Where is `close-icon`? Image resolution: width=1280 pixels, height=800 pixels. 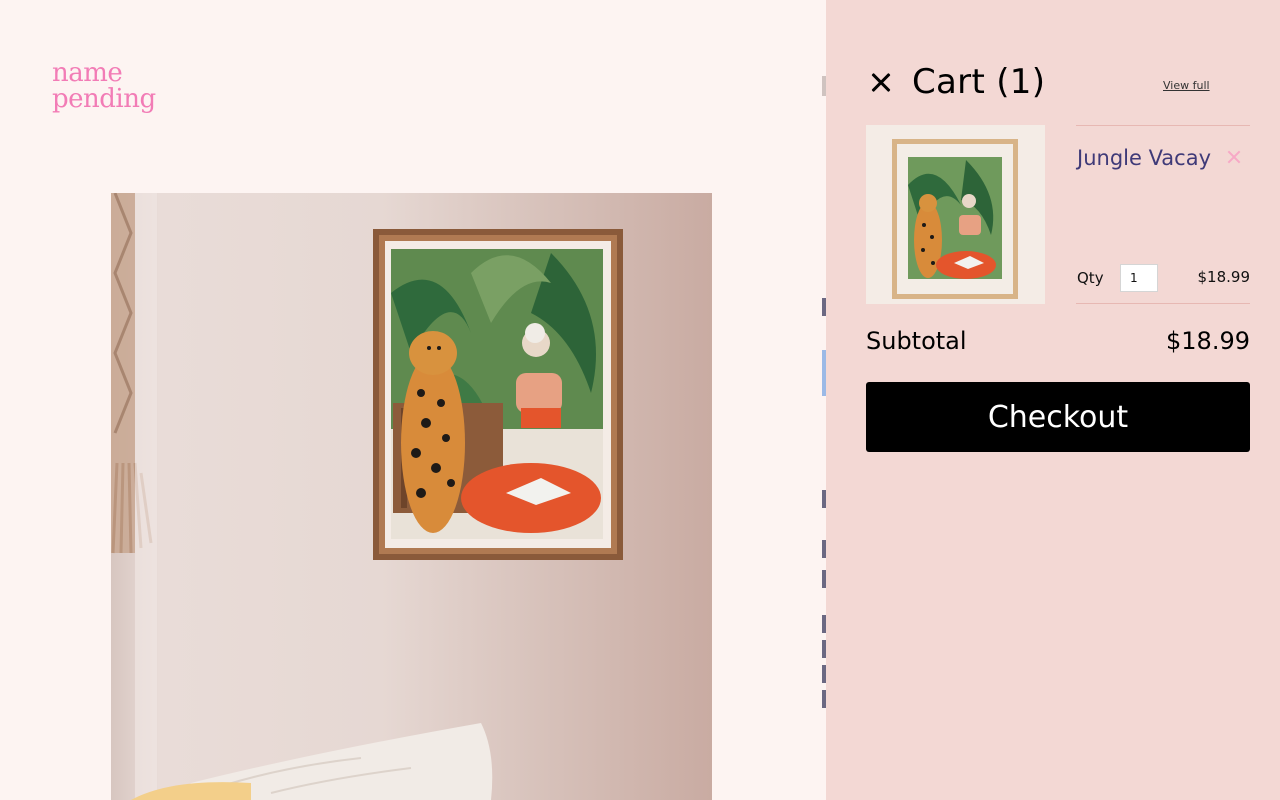 close-icon is located at coordinates (881, 83).